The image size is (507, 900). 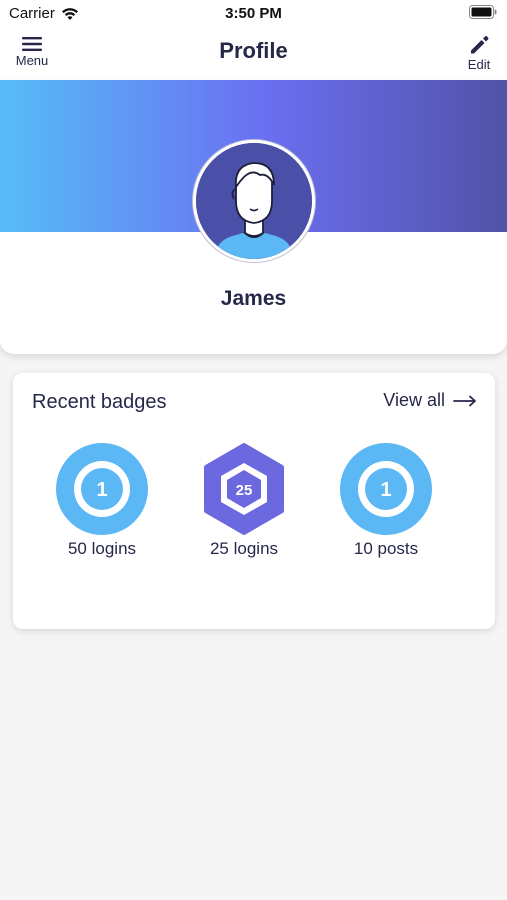 What do you see at coordinates (414, 400) in the screenshot?
I see `view-all-label: View all` at bounding box center [414, 400].